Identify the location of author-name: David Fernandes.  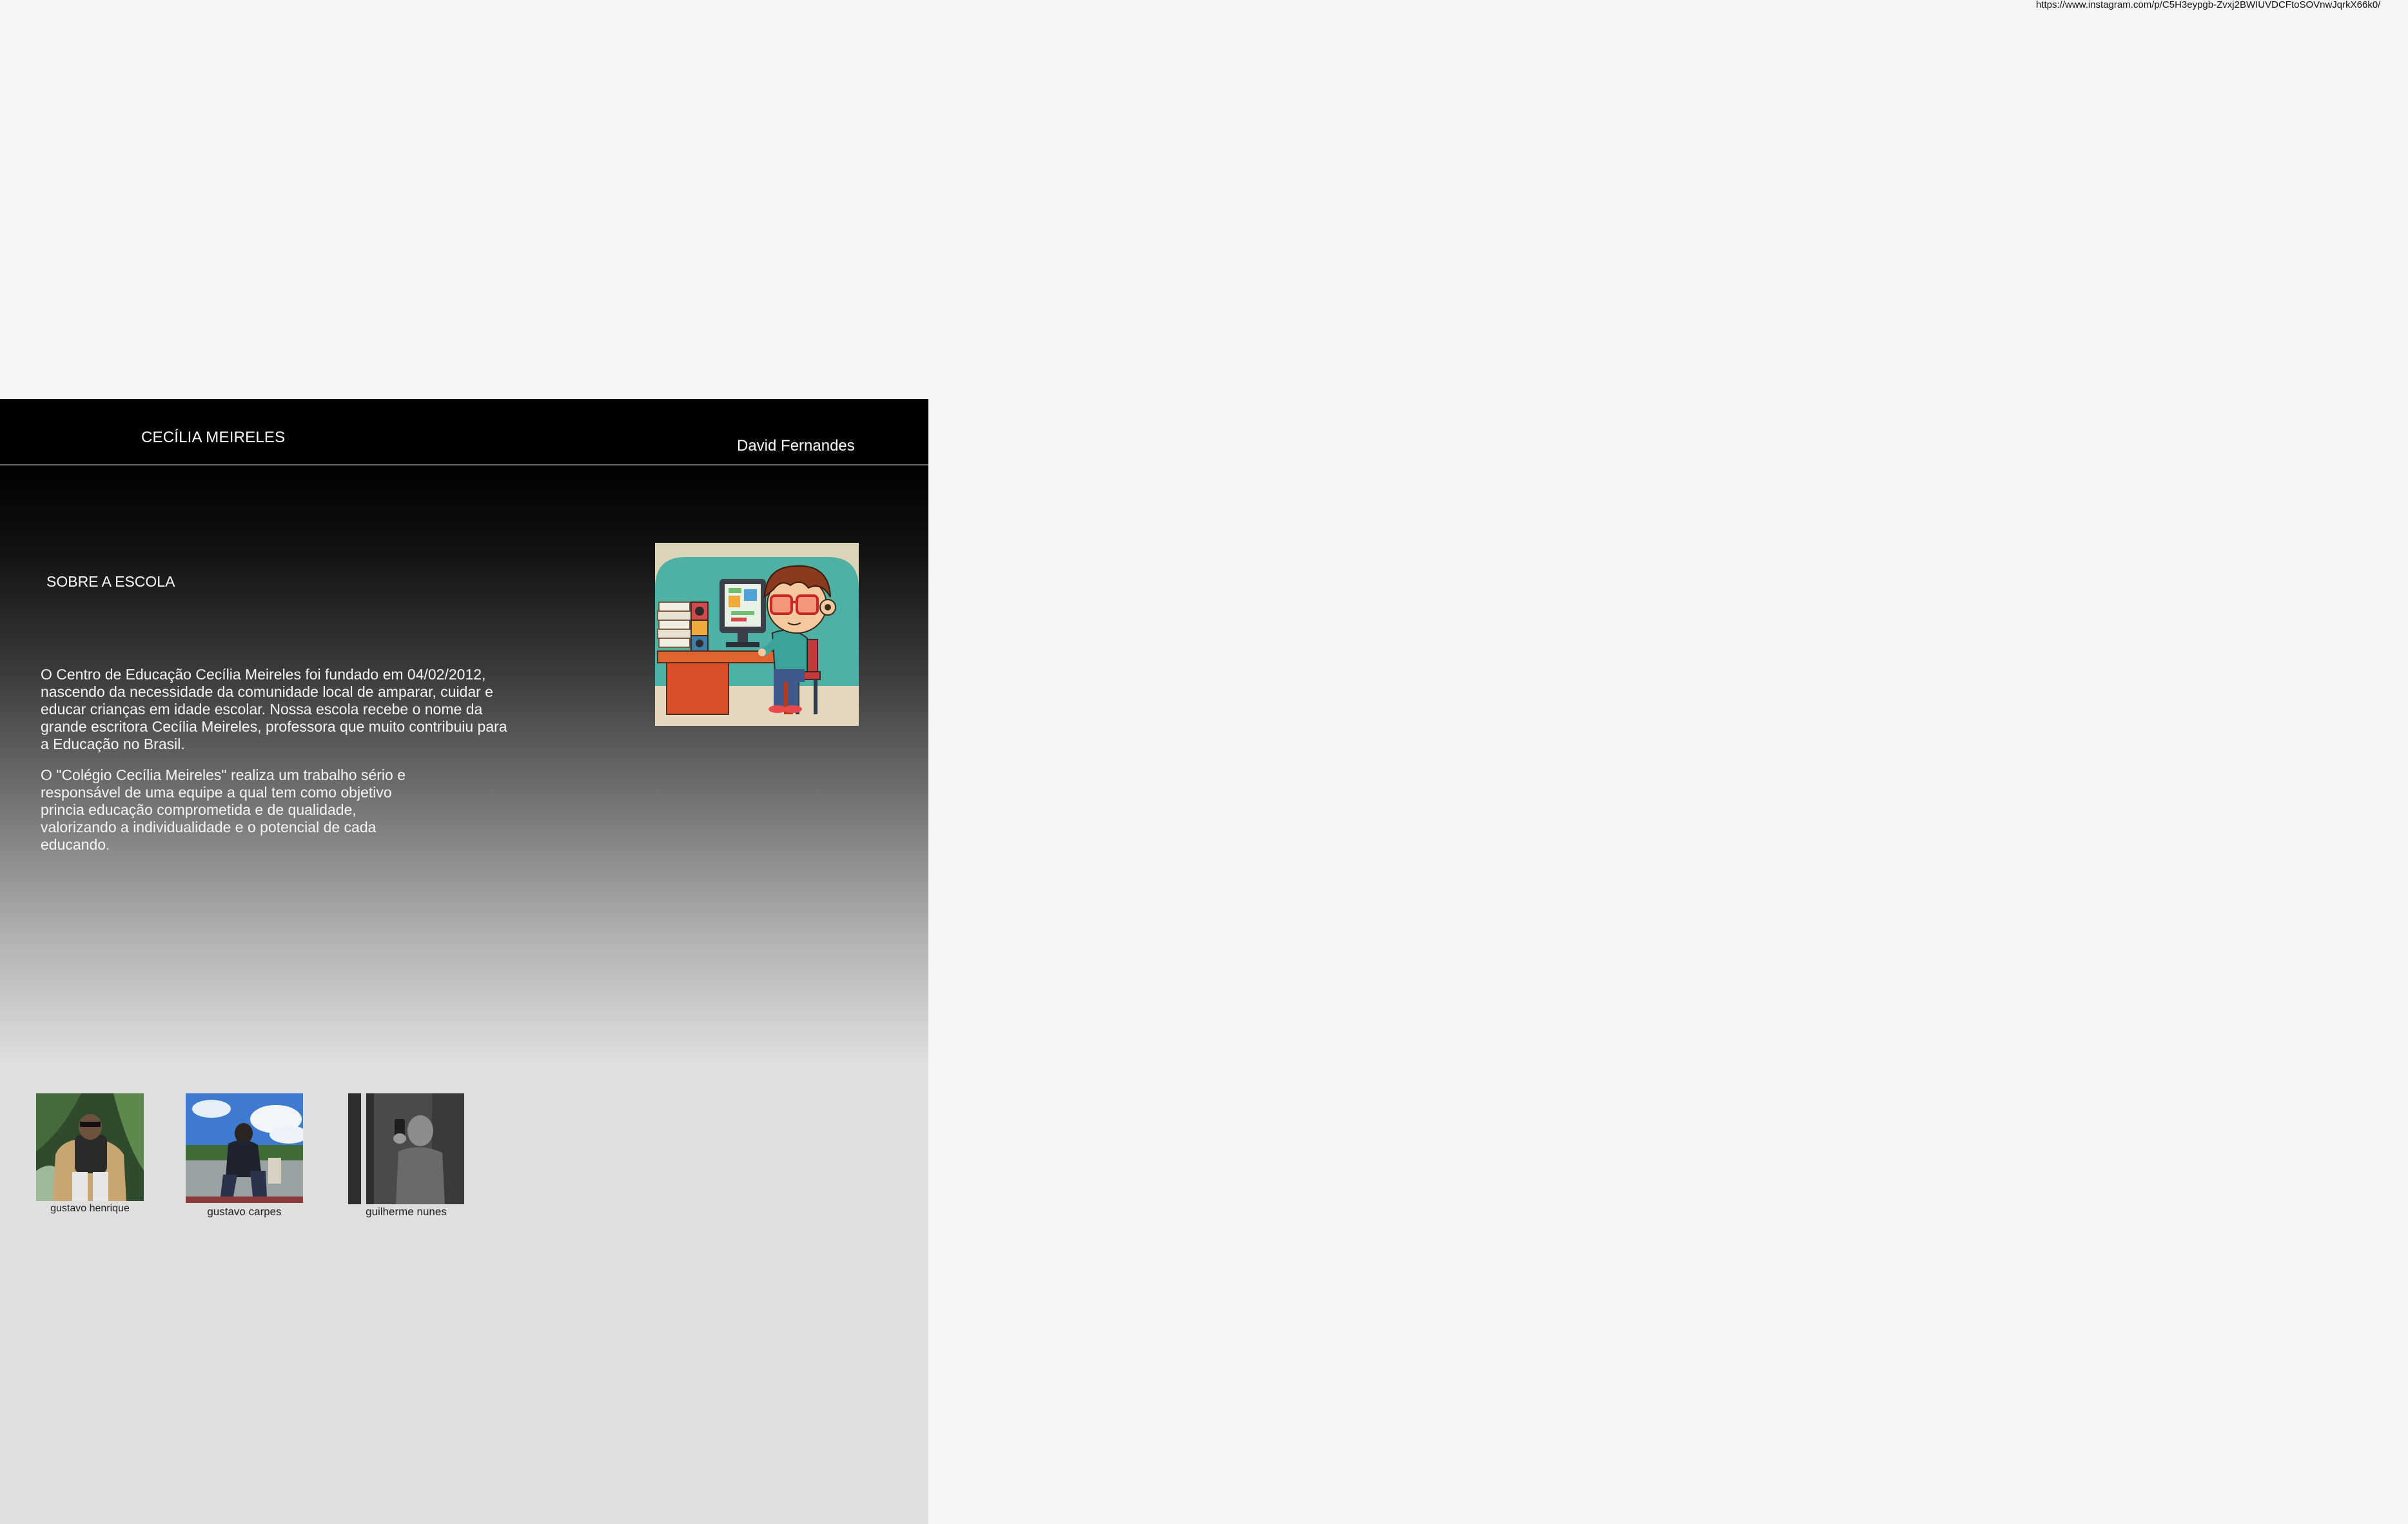
(796, 445).